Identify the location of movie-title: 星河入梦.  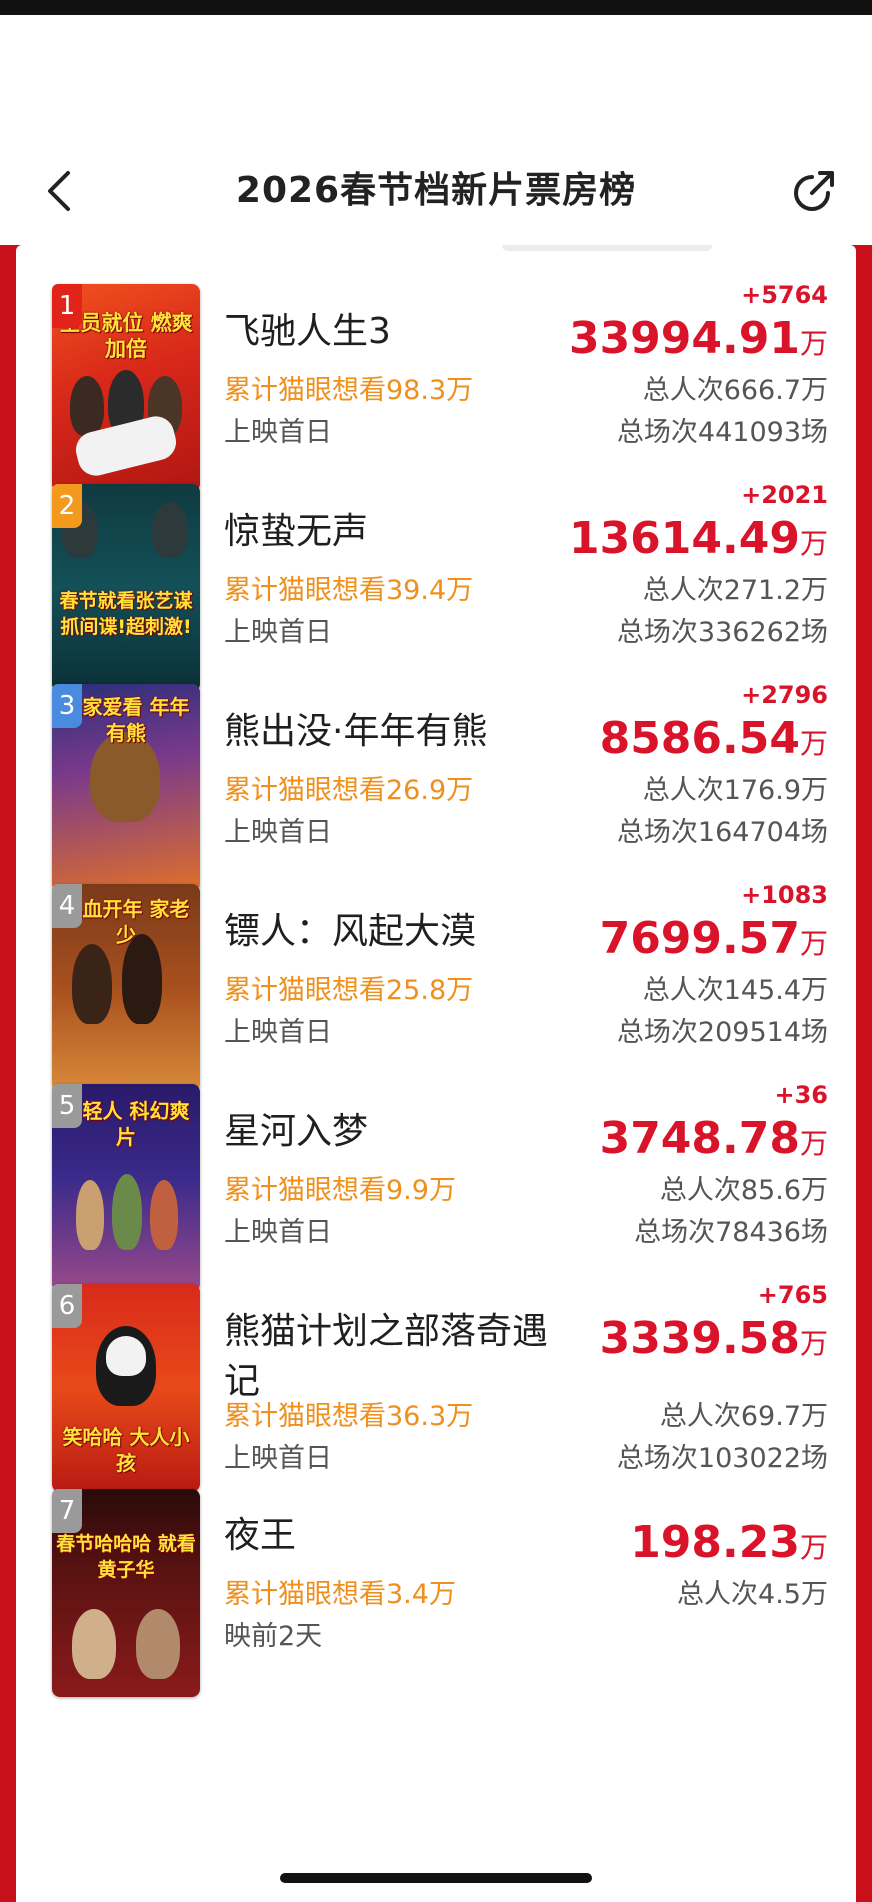
(296, 1131).